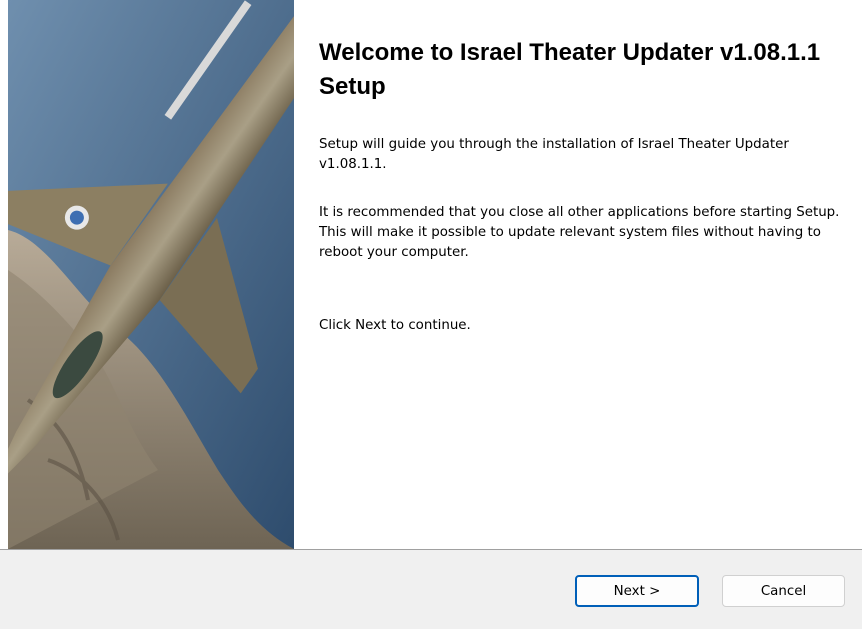 The width and height of the screenshot is (862, 629). I want to click on continue-instruction: Click Next to continue., so click(395, 325).